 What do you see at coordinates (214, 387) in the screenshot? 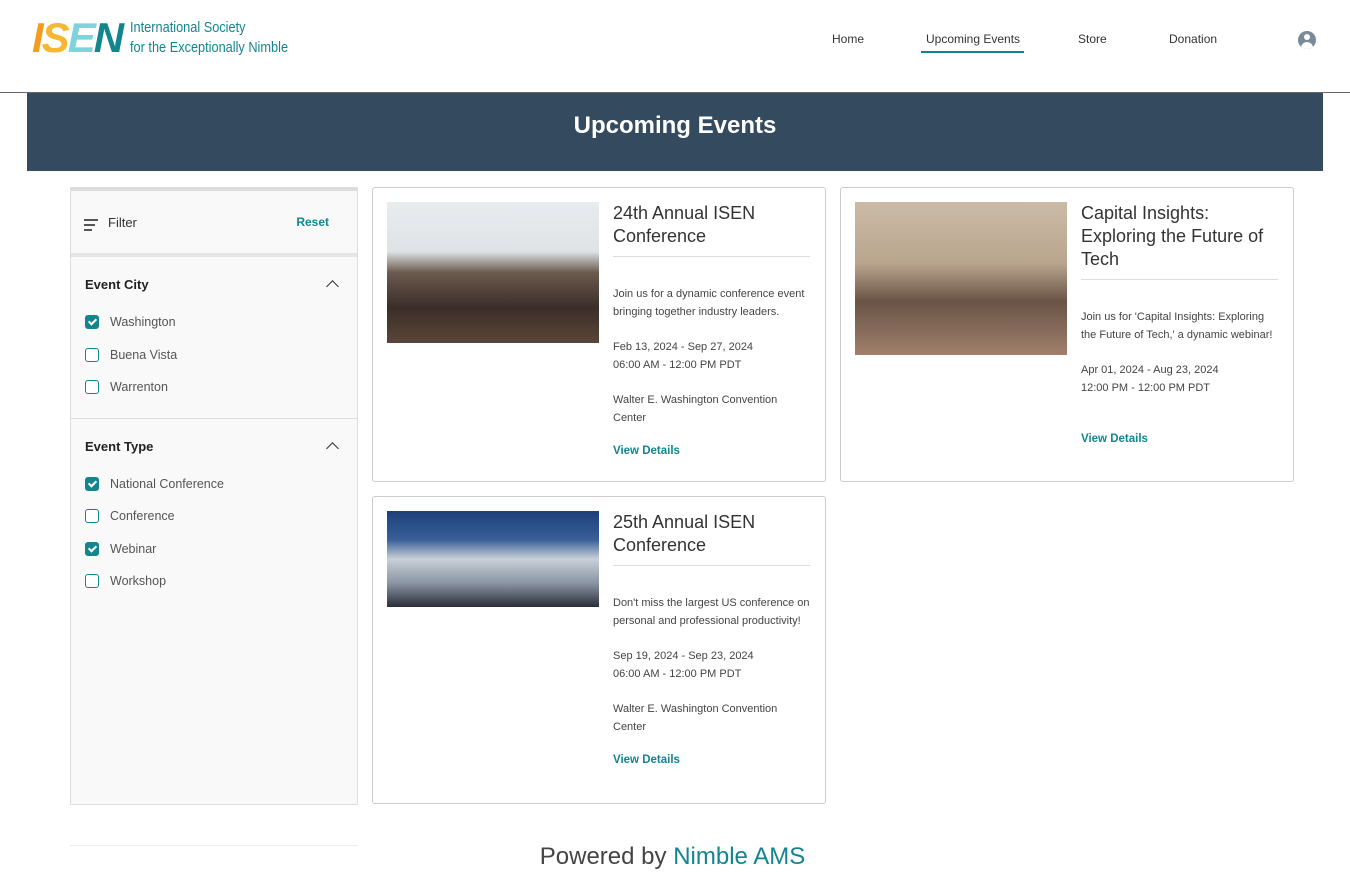
I see `checkbox-warrenton: Warrenton` at bounding box center [214, 387].